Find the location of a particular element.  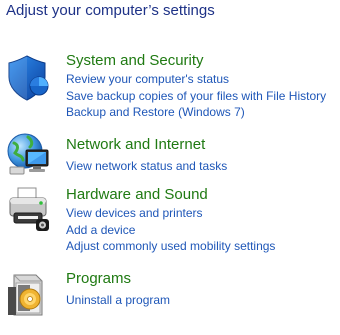

category-title-programs: Programs is located at coordinates (98, 279).